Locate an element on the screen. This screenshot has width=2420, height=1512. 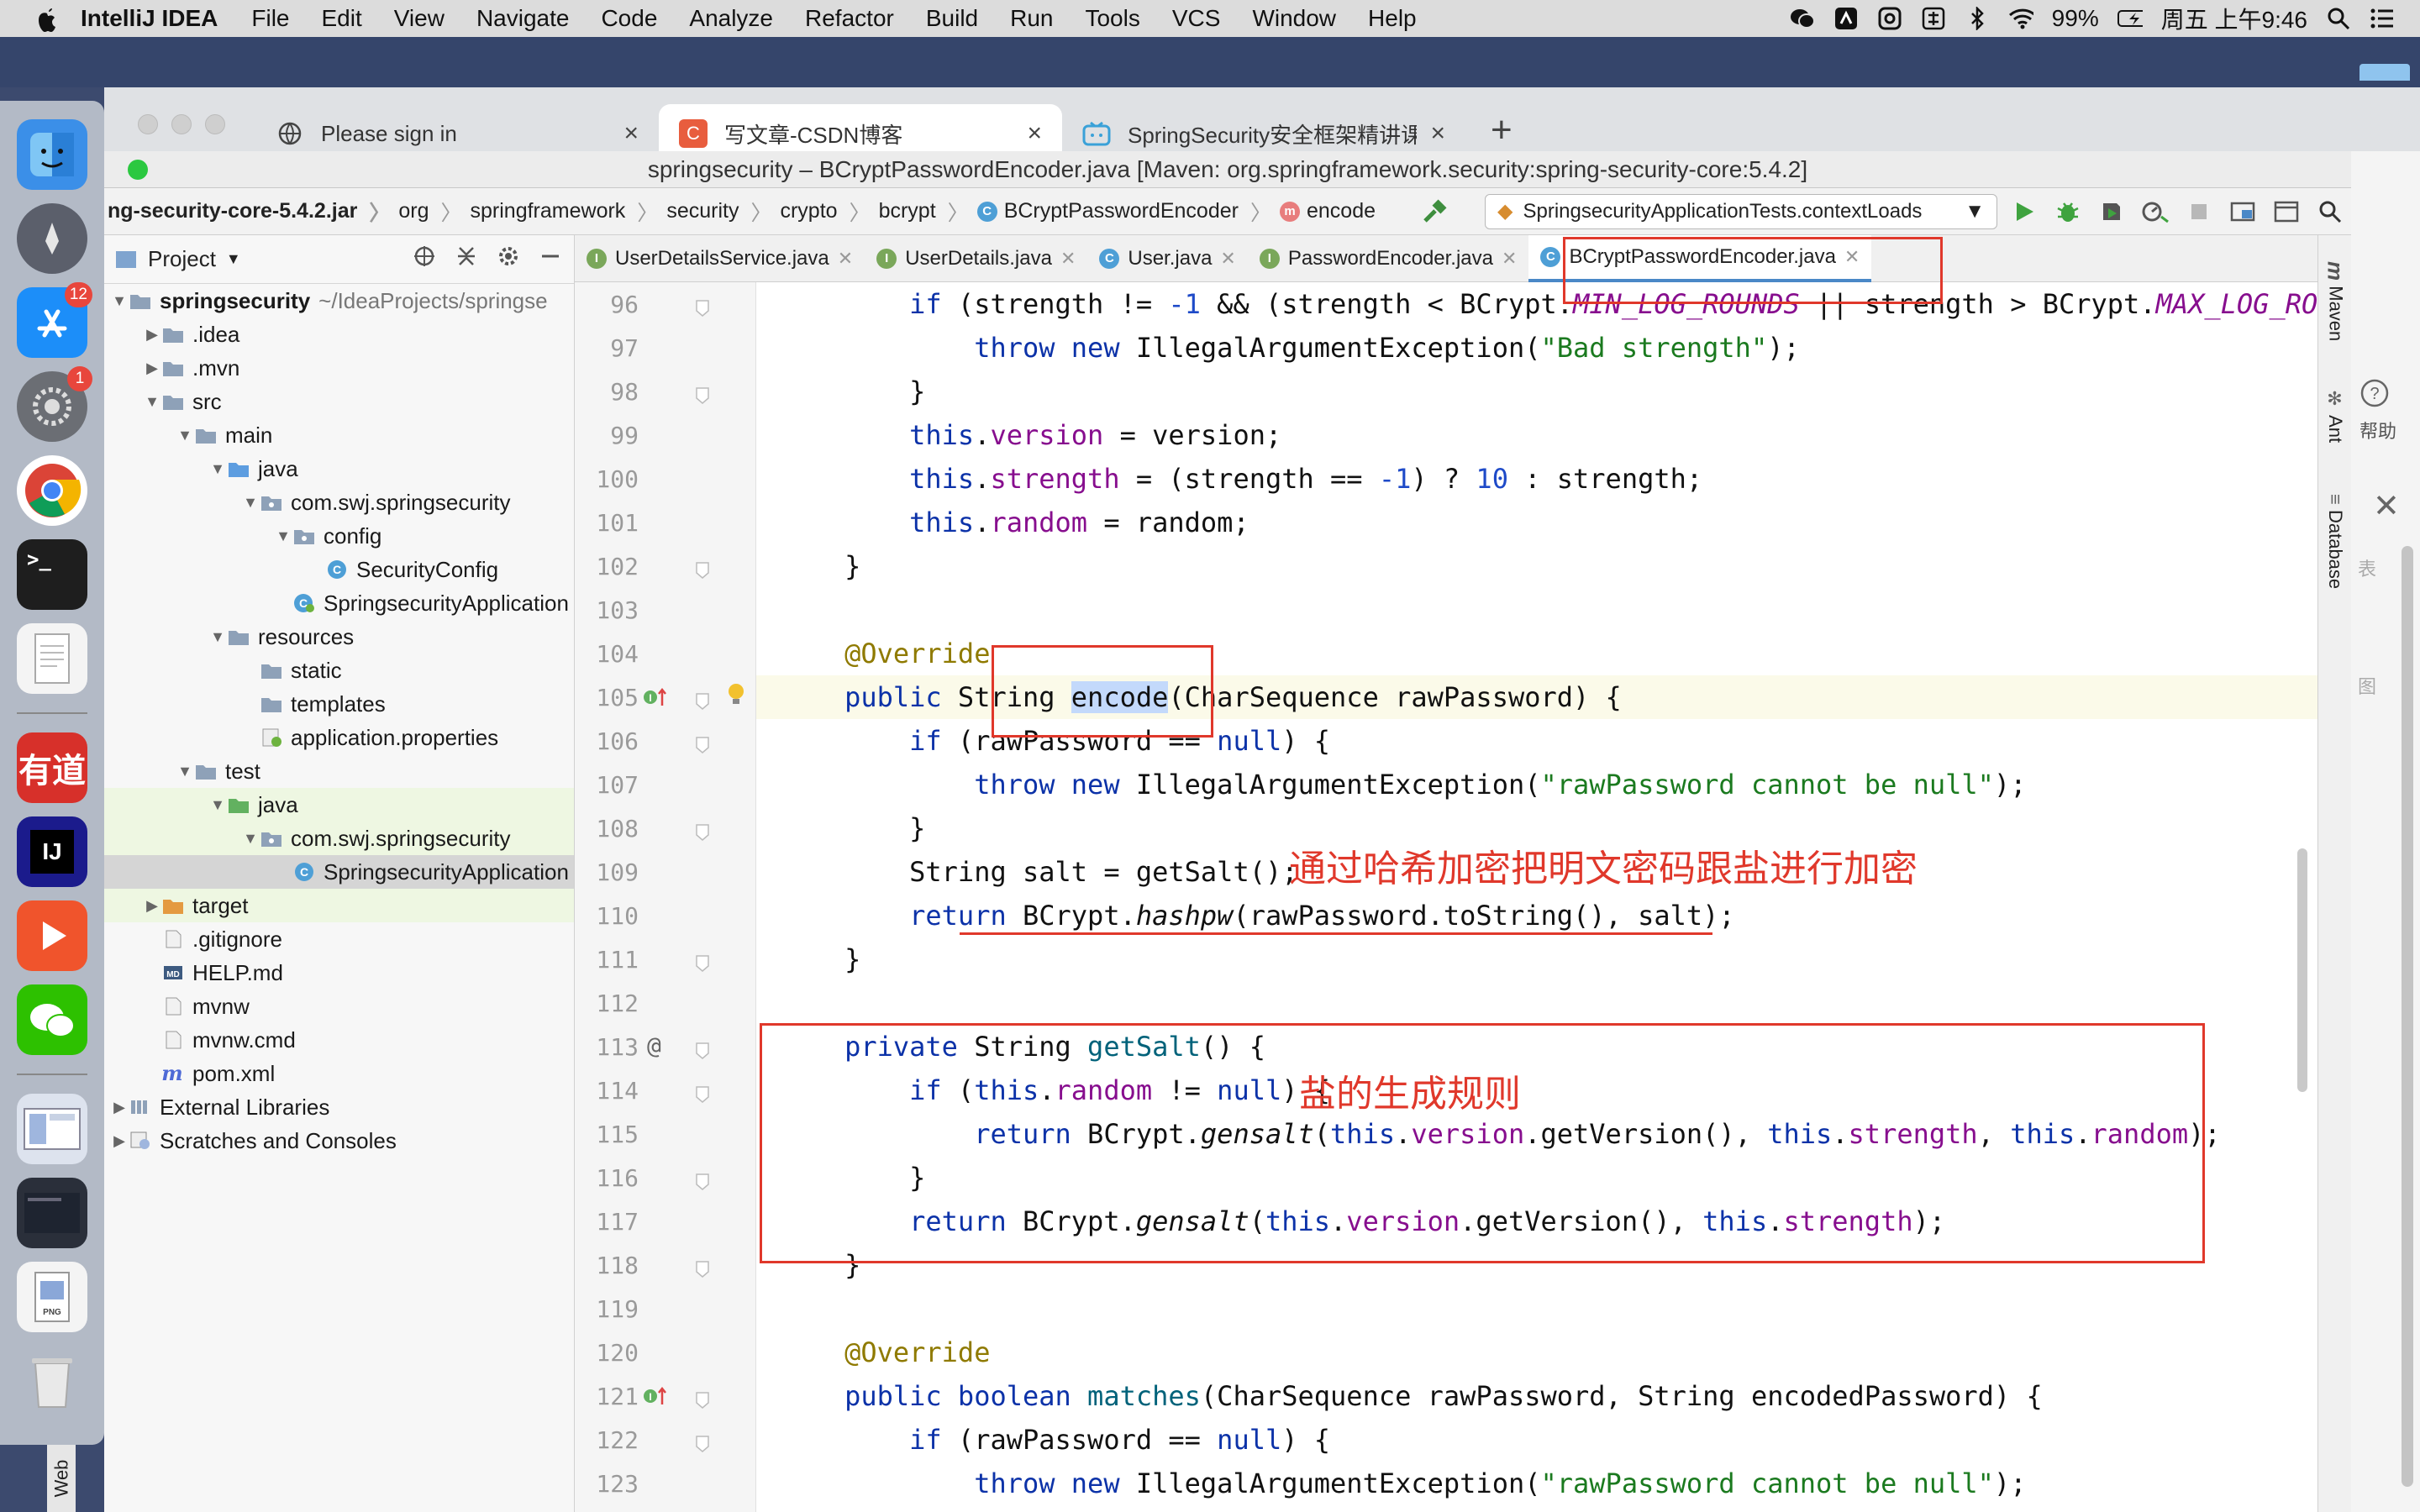
close-icon: ✕ is located at coordinates (2387, 506).